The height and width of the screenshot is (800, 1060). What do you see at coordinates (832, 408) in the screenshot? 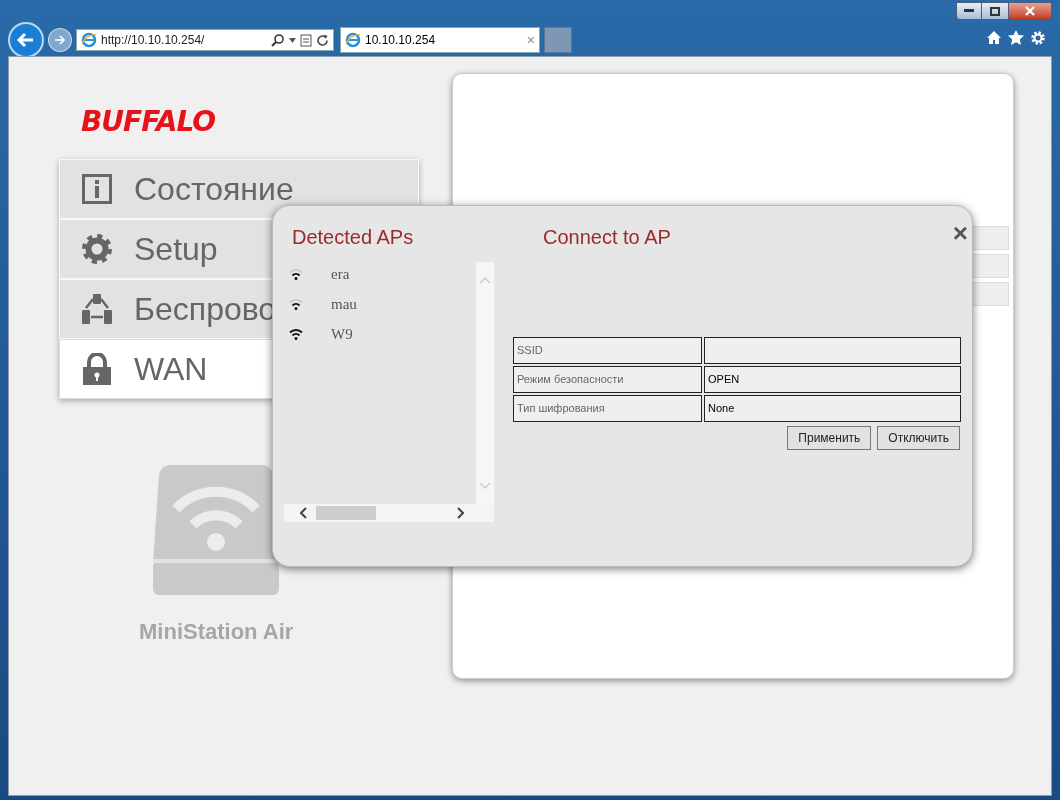
I see `field-value: None` at bounding box center [832, 408].